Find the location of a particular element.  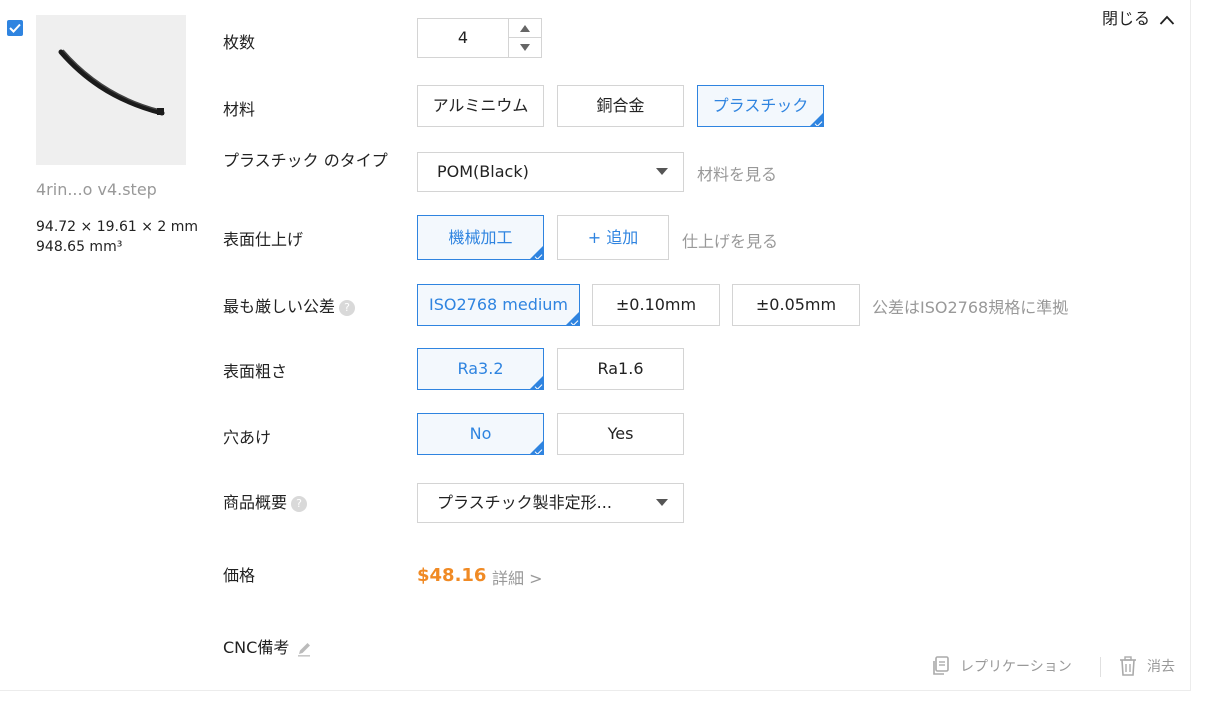

tolerance-option-010: ±0.10mm is located at coordinates (656, 305).